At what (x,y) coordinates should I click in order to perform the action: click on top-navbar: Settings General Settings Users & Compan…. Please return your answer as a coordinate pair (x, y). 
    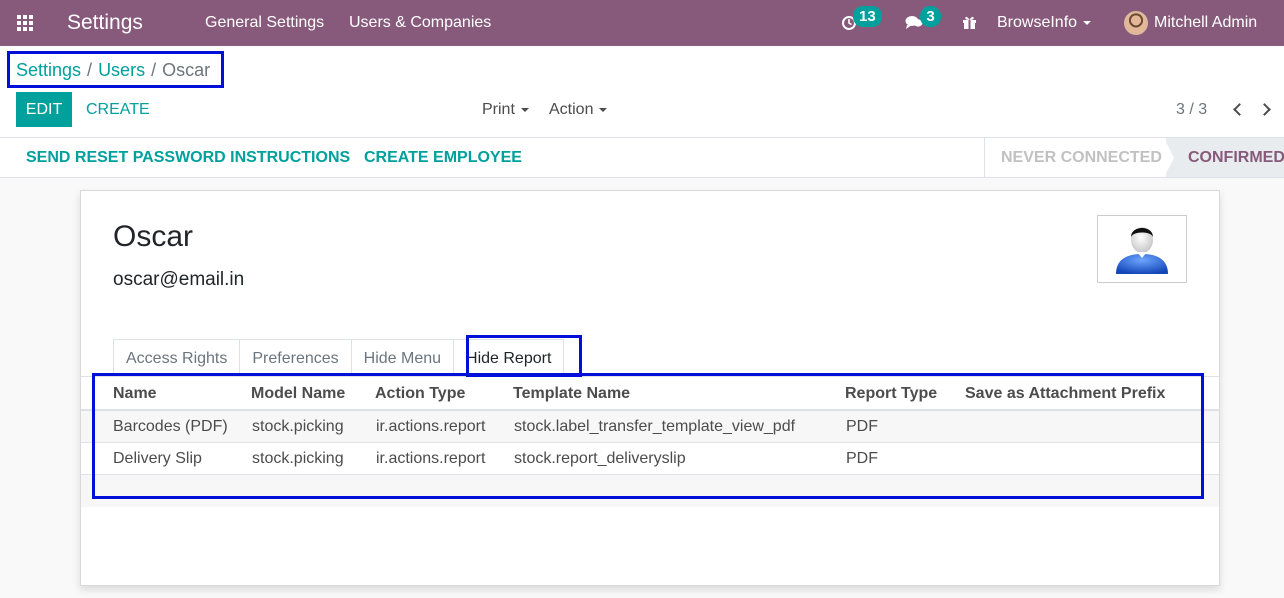
    Looking at the image, I should click on (642, 23).